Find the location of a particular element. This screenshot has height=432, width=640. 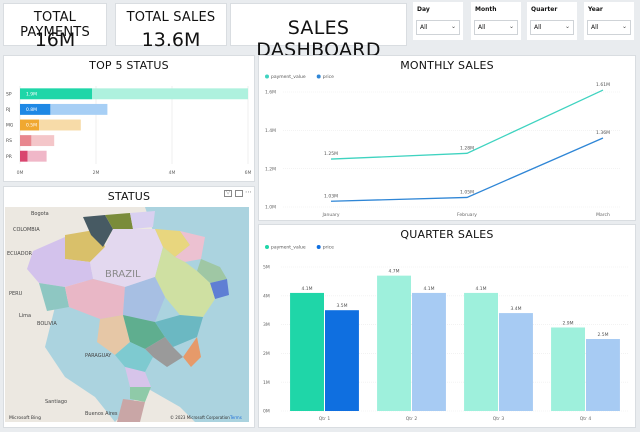

x-tick-label: Qtr 2 is located at coordinates (412, 419).